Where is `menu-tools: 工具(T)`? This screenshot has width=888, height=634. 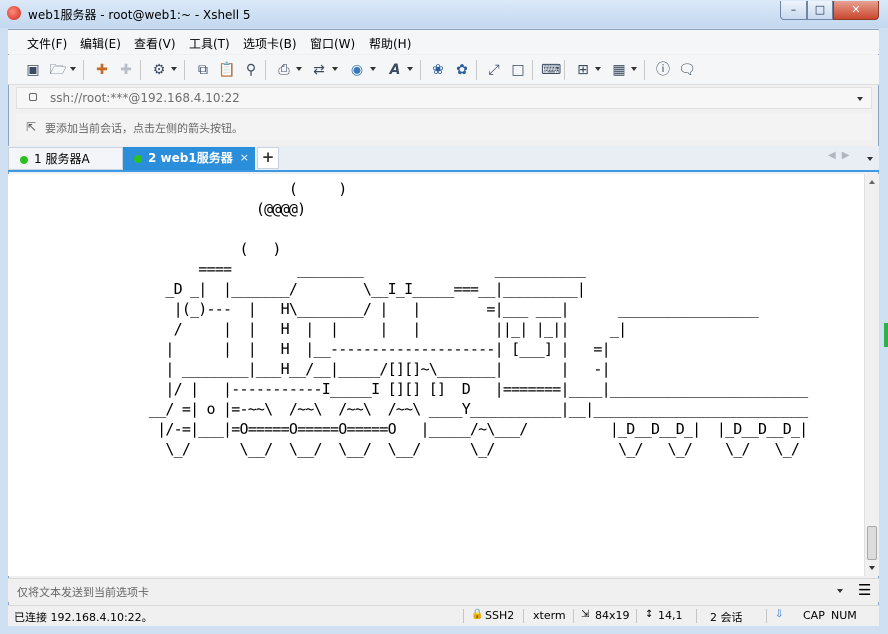 menu-tools: 工具(T) is located at coordinates (209, 43).